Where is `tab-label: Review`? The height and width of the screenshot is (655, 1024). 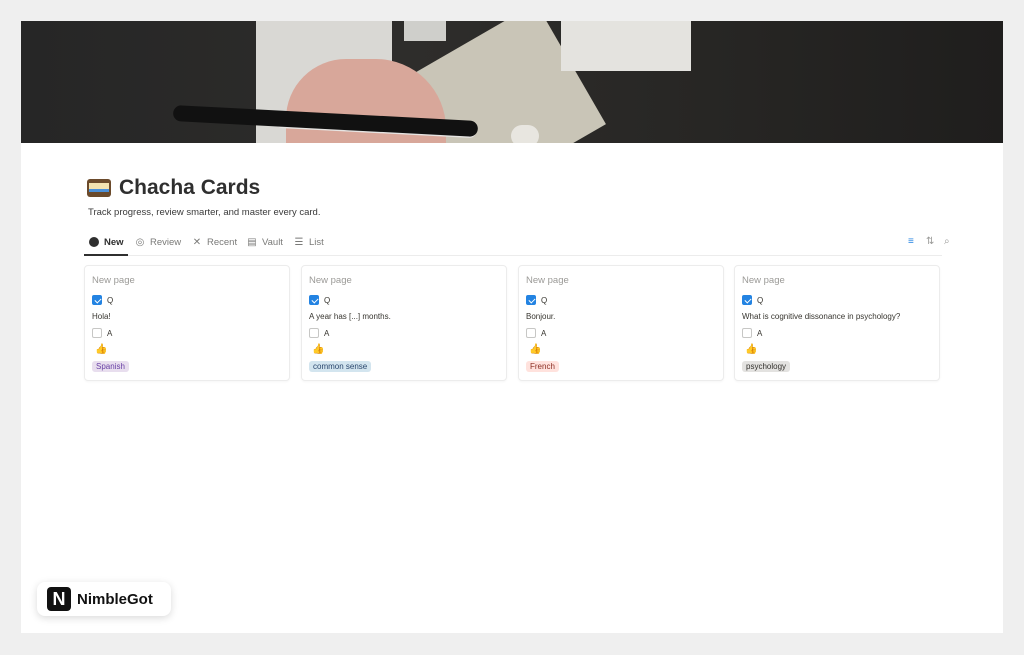 tab-label: Review is located at coordinates (166, 242).